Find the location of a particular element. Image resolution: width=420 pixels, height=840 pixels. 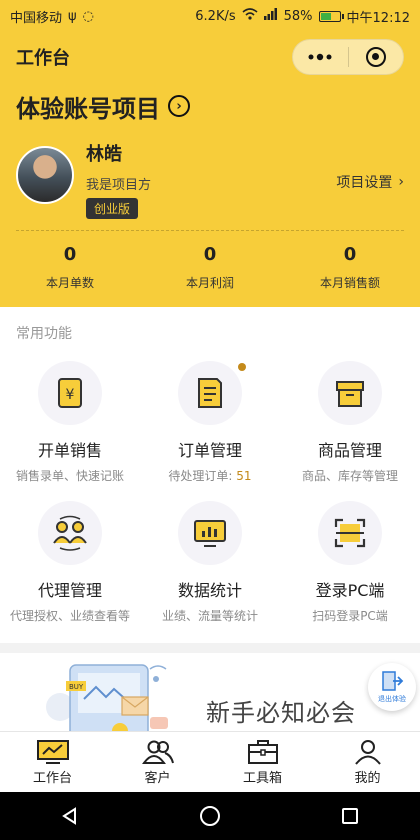

buy-tag: BUY is located at coordinates (76, 687).